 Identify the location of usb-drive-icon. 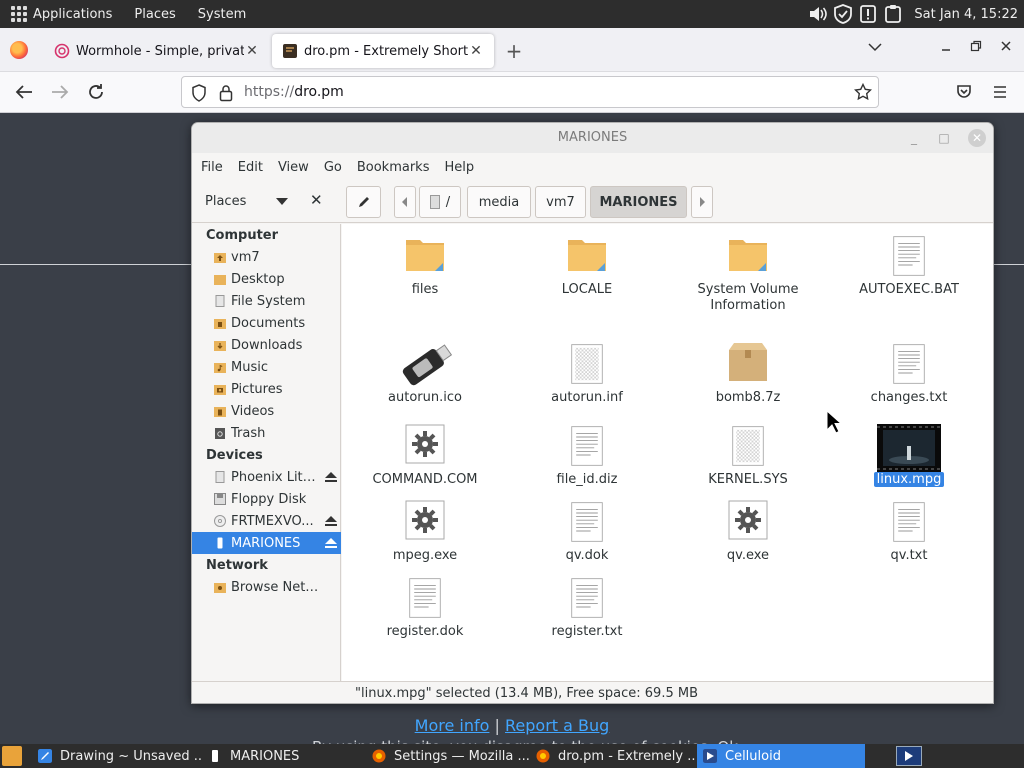
(220, 543).